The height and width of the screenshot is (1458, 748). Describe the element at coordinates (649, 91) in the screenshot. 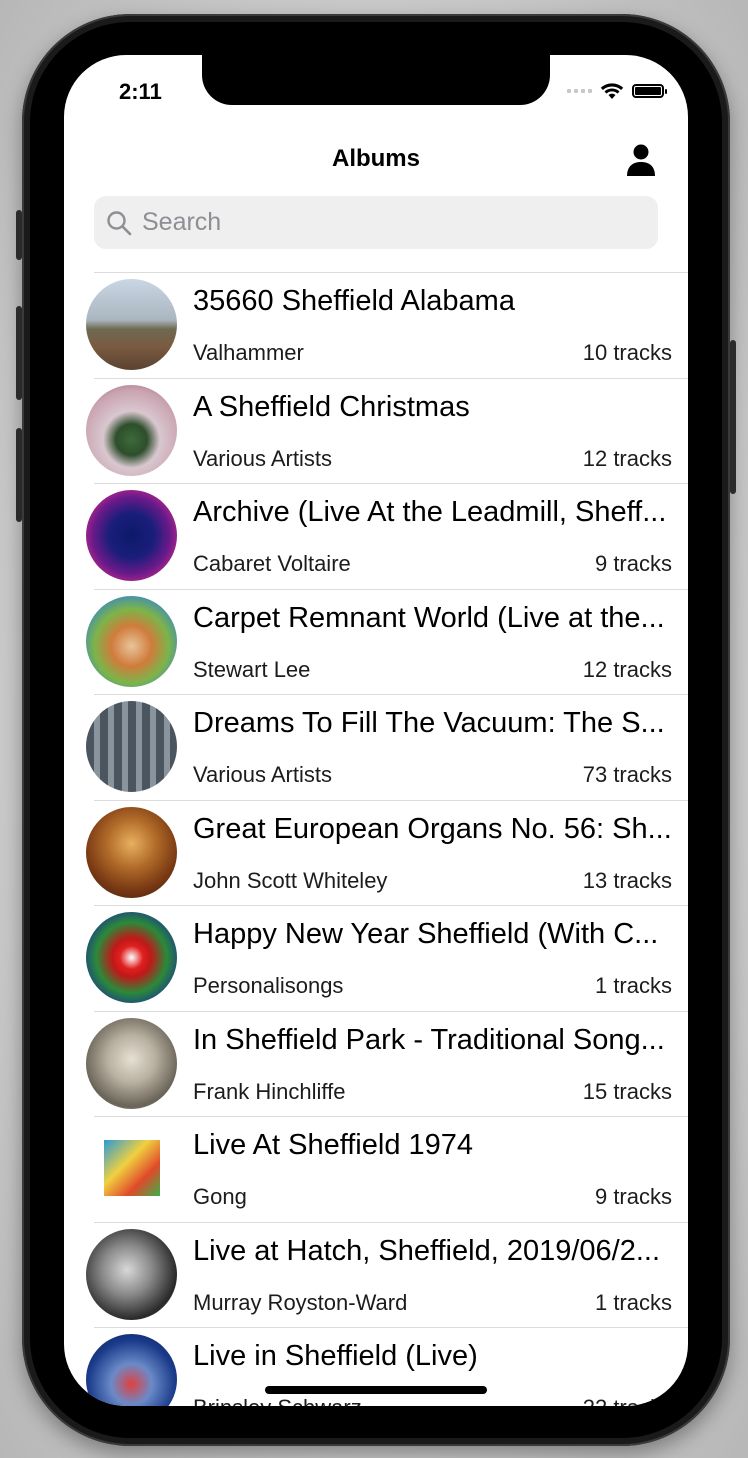

I see `battery-icon` at that location.